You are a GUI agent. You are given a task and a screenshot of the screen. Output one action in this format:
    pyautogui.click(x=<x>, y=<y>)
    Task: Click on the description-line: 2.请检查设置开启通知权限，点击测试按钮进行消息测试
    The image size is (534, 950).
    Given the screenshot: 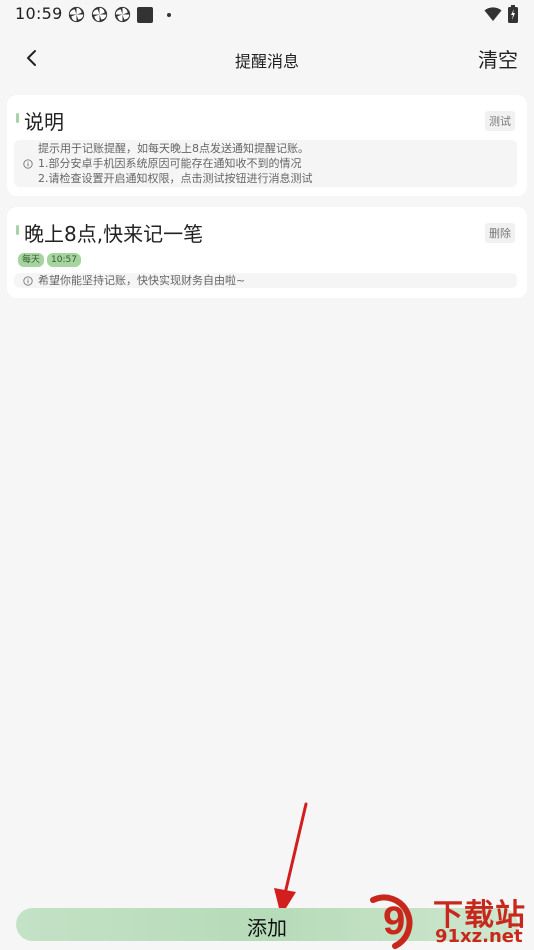 What is the action you would take?
    pyautogui.click(x=175, y=178)
    